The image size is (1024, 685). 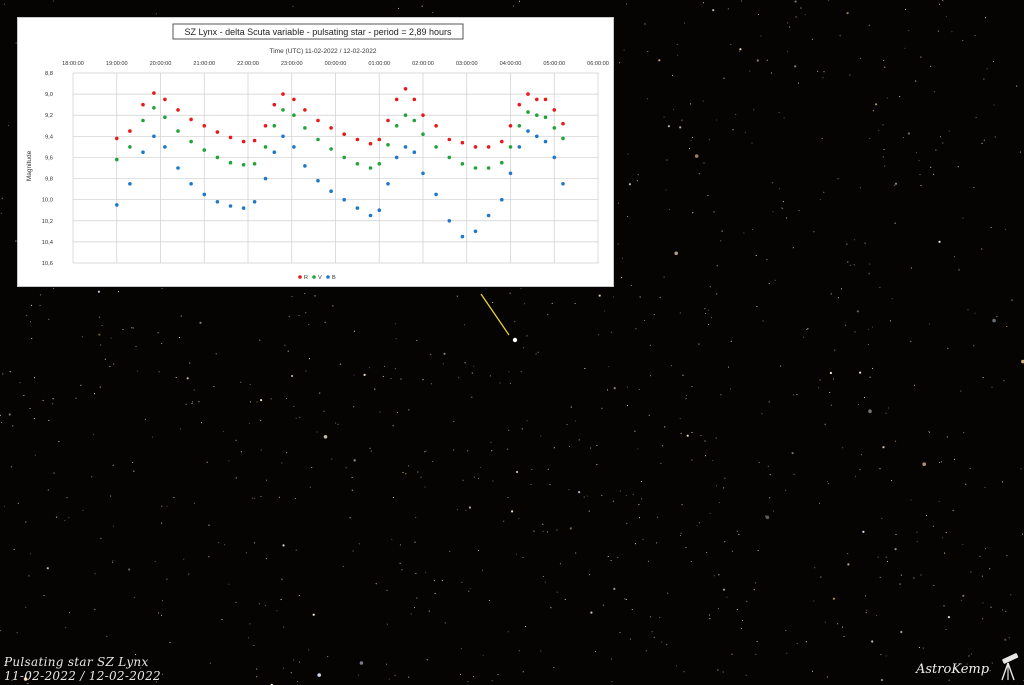 What do you see at coordinates (76, 662) in the screenshot?
I see `caption-title: Pulsating star SZ Lynx` at bounding box center [76, 662].